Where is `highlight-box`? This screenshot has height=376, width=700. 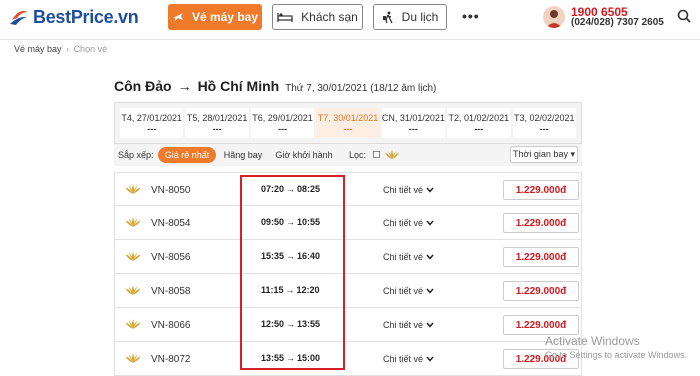
highlight-box is located at coordinates (292, 272).